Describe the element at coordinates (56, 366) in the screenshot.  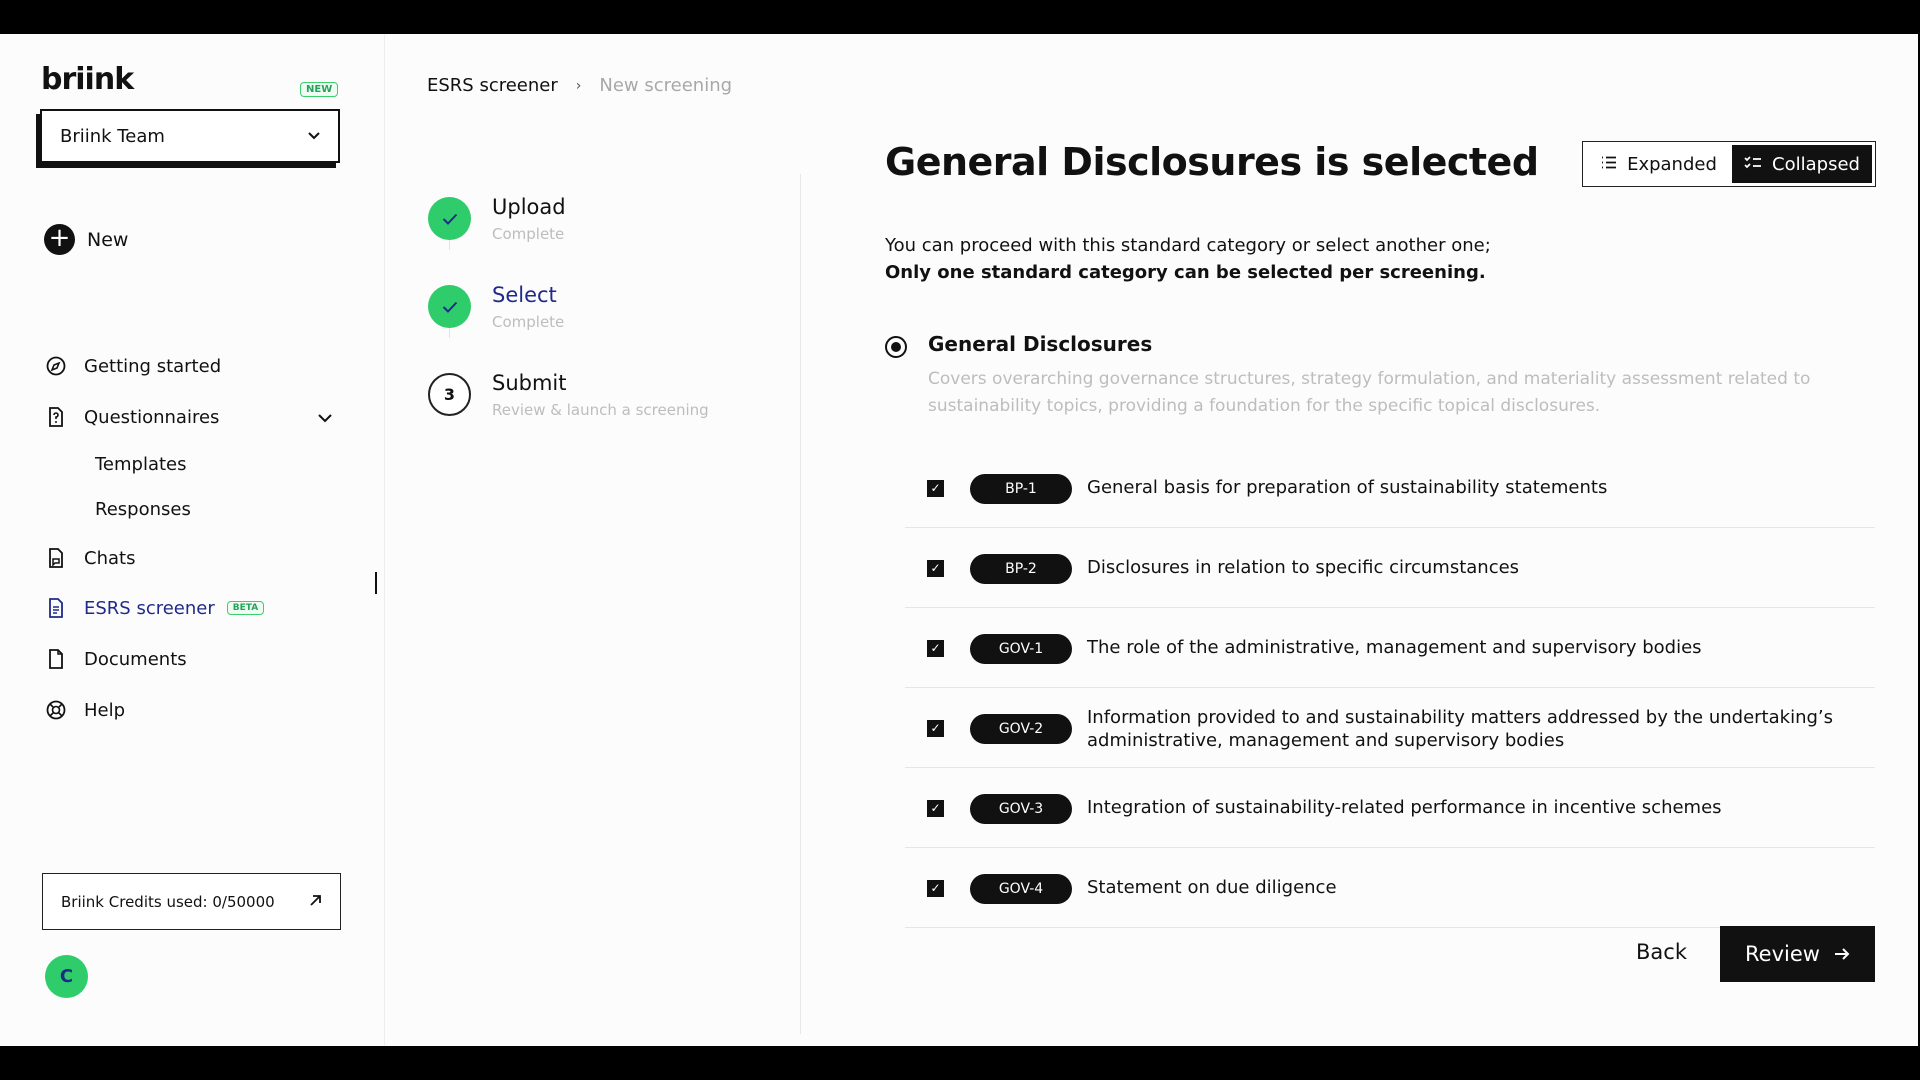
I see `compass-icon` at that location.